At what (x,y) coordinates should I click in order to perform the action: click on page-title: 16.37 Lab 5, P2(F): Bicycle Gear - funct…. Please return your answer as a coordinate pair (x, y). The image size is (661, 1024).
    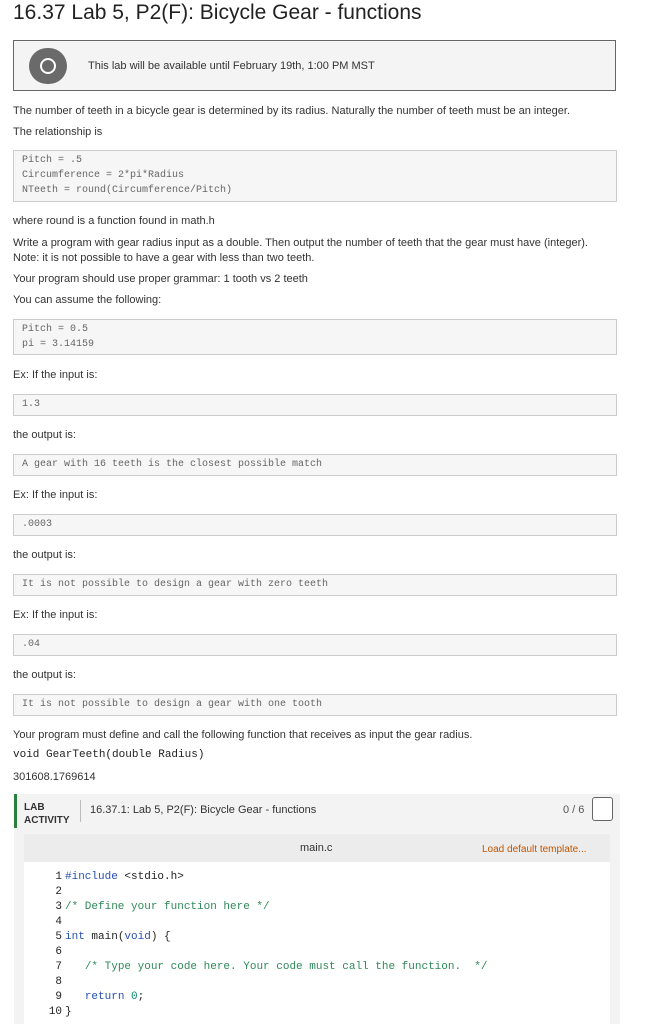
    Looking at the image, I should click on (217, 12).